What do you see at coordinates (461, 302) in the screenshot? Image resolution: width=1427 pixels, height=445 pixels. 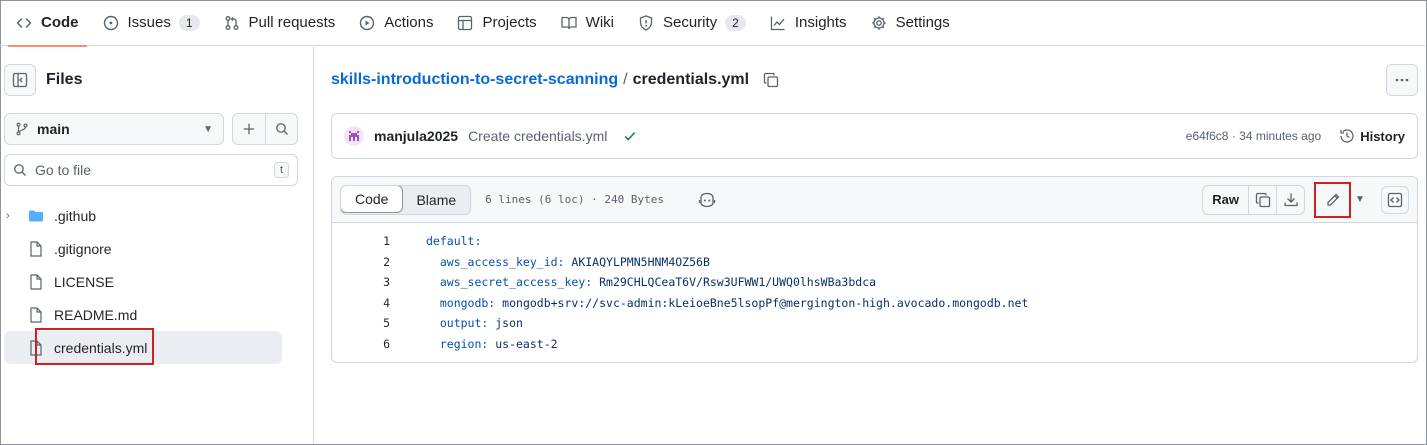 I see `yaml-key: mongodb:` at bounding box center [461, 302].